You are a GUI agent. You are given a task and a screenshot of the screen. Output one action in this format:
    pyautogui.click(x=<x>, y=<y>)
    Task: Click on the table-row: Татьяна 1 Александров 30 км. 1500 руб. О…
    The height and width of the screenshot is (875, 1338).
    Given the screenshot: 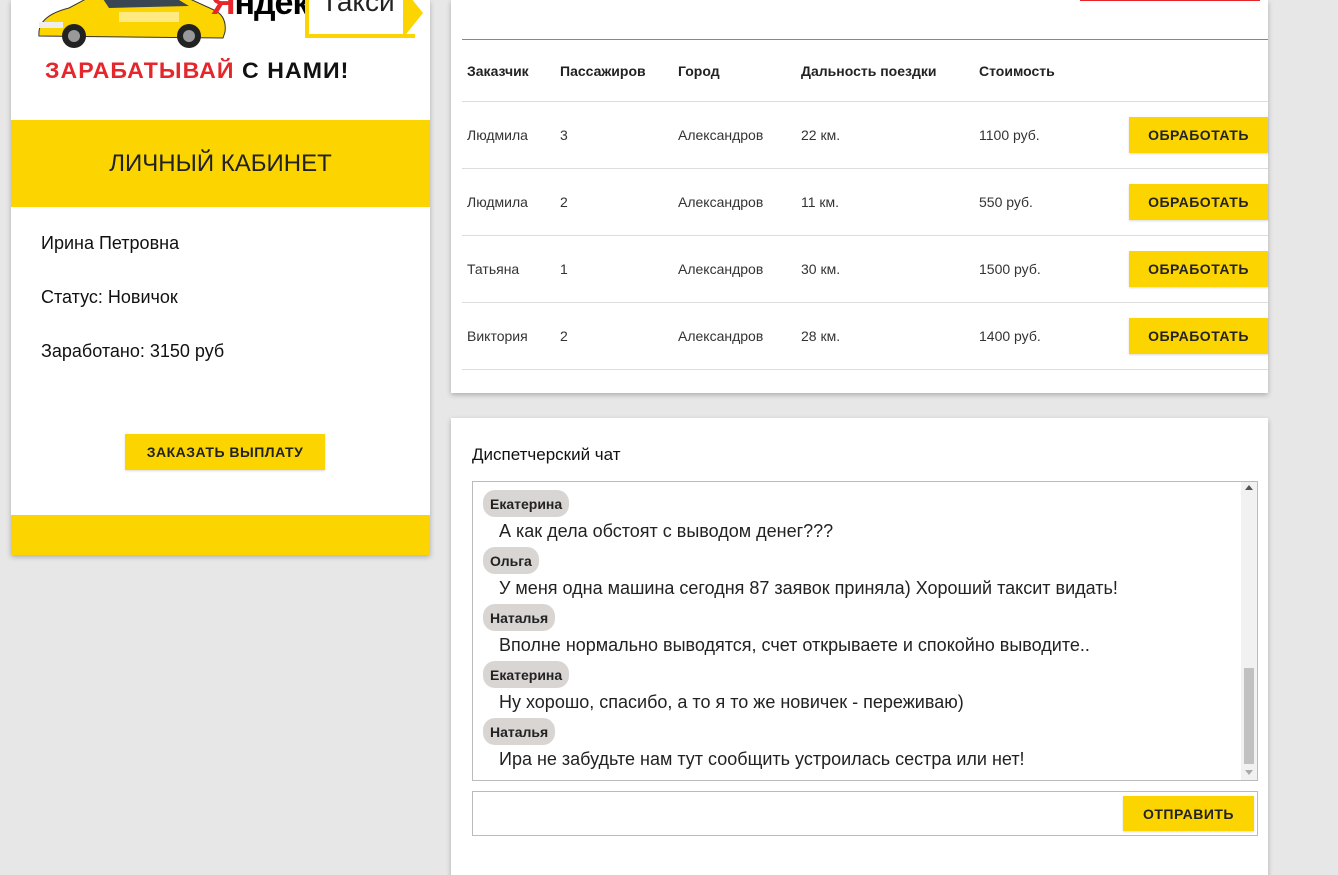 What is the action you would take?
    pyautogui.click(x=865, y=269)
    